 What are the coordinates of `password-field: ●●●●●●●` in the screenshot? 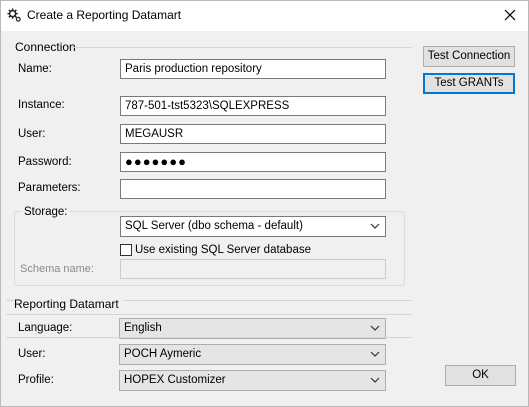 It's located at (253, 162).